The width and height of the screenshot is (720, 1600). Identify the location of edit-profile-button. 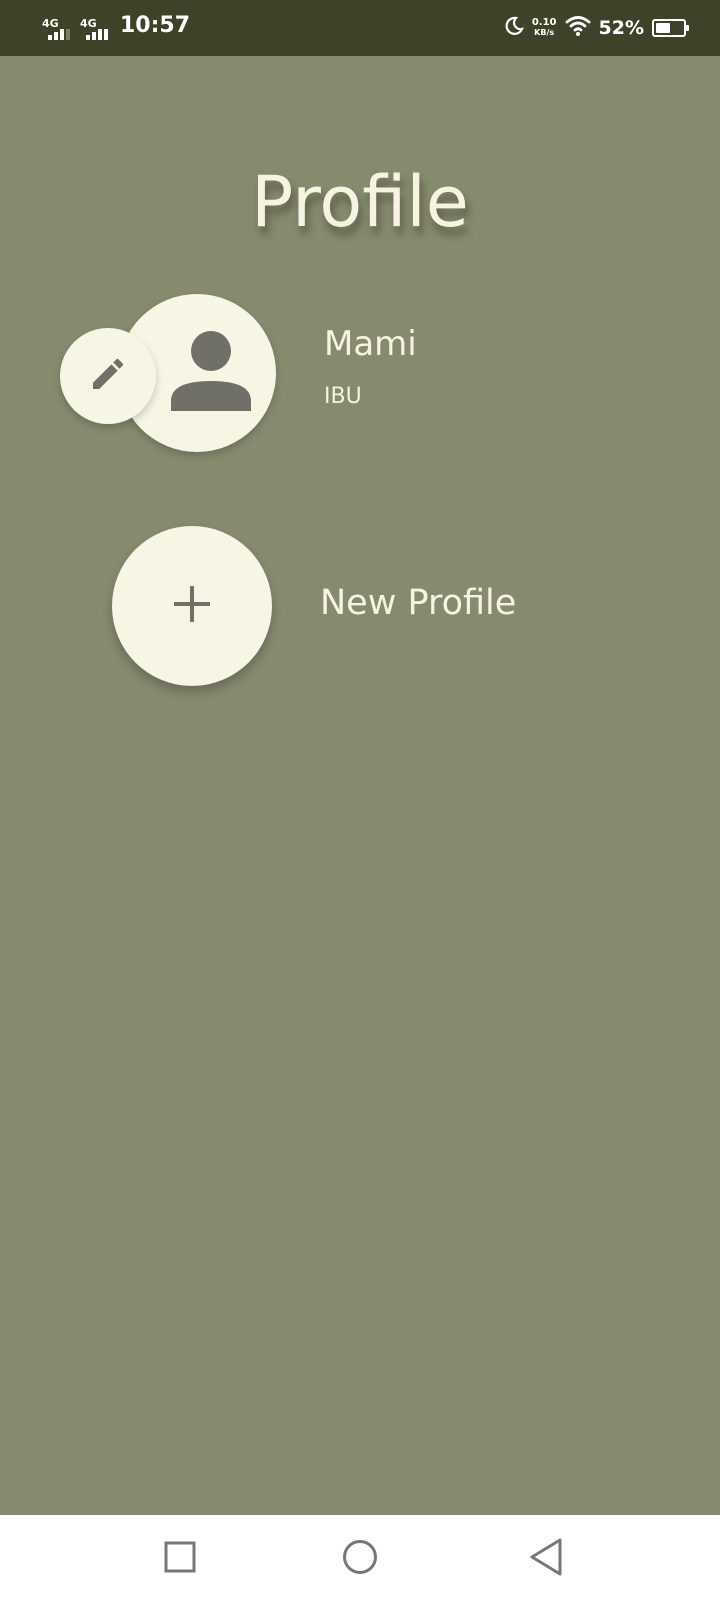
(108, 376).